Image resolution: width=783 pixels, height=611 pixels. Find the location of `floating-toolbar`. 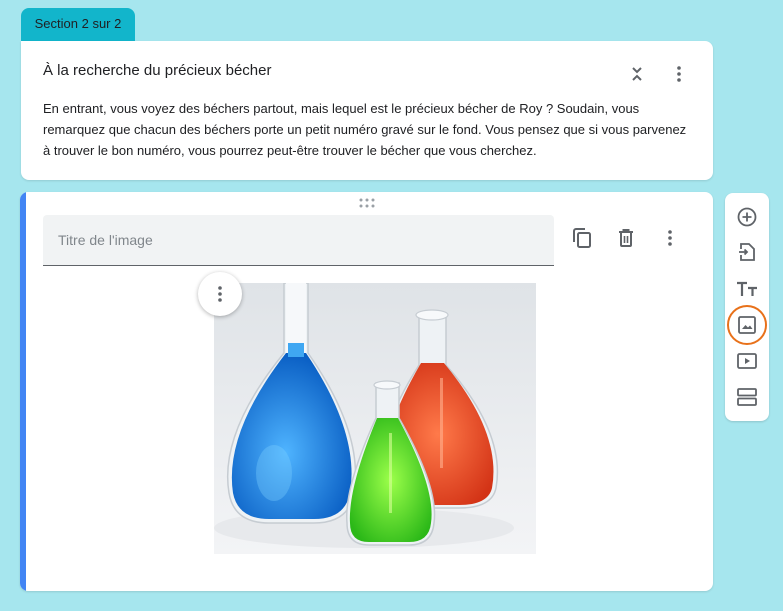

floating-toolbar is located at coordinates (747, 307).